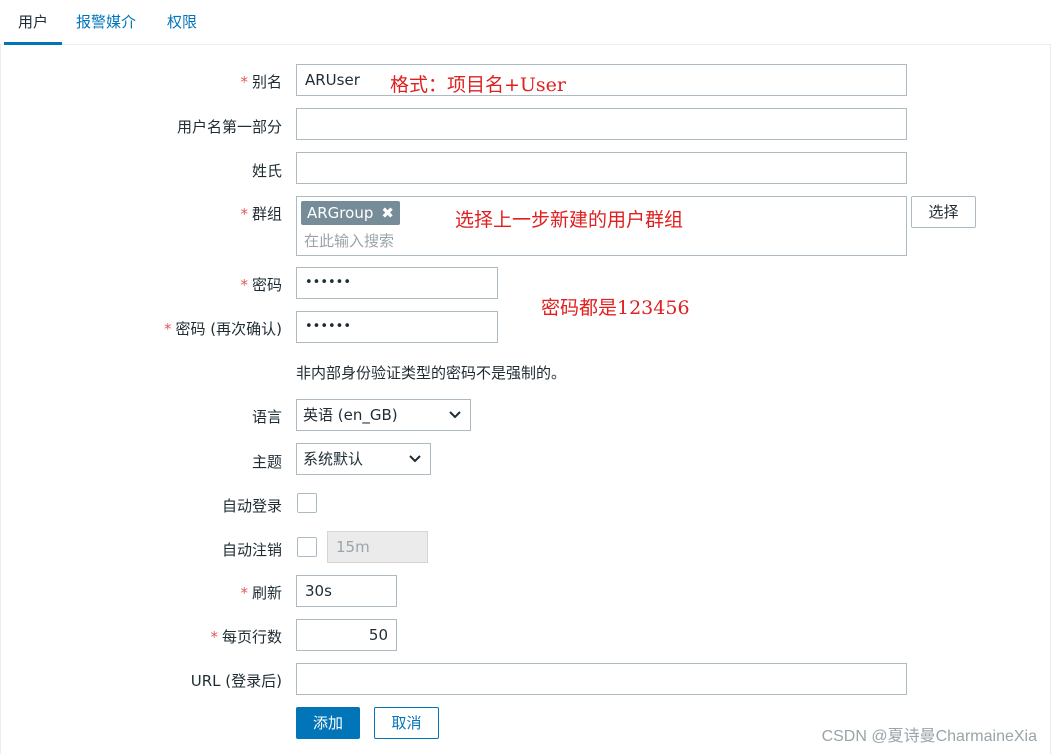 This screenshot has height=754, width=1051. I want to click on refresh-input: 30s, so click(346, 591).